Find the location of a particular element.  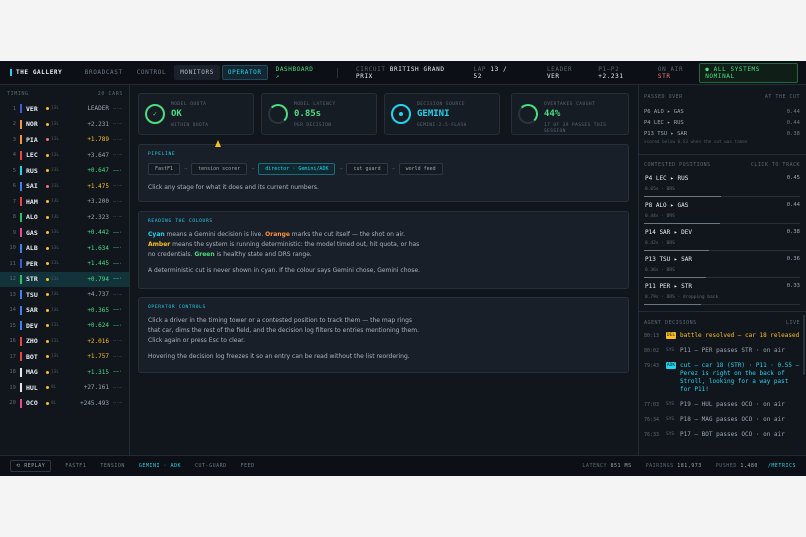

position-number: 17 is located at coordinates (12, 356).